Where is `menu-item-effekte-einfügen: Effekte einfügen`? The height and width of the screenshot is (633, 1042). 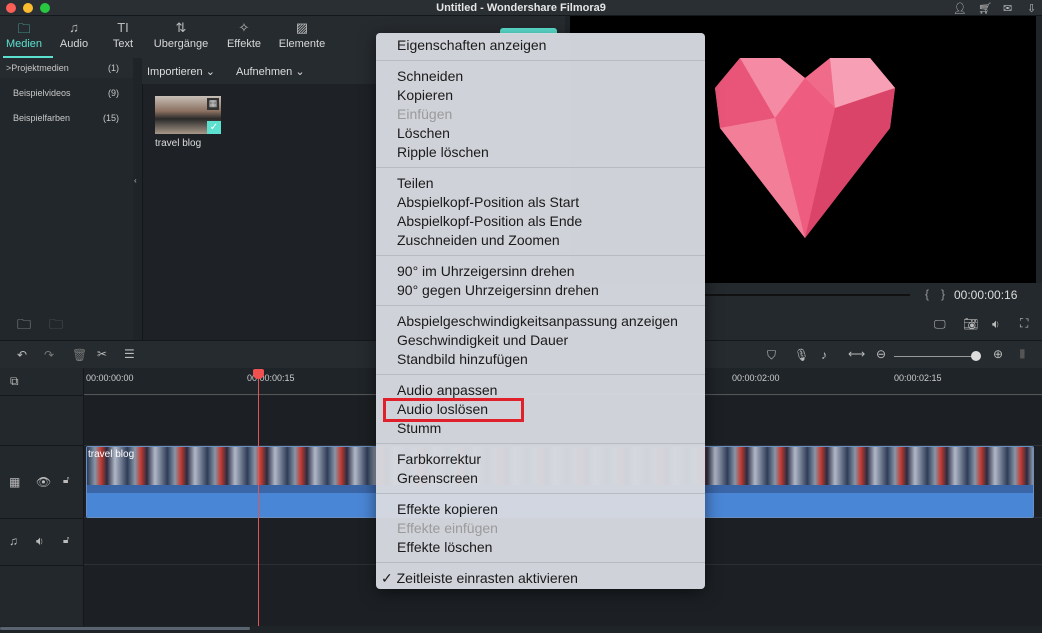 menu-item-effekte-einfügen: Effekte einfügen is located at coordinates (447, 528).